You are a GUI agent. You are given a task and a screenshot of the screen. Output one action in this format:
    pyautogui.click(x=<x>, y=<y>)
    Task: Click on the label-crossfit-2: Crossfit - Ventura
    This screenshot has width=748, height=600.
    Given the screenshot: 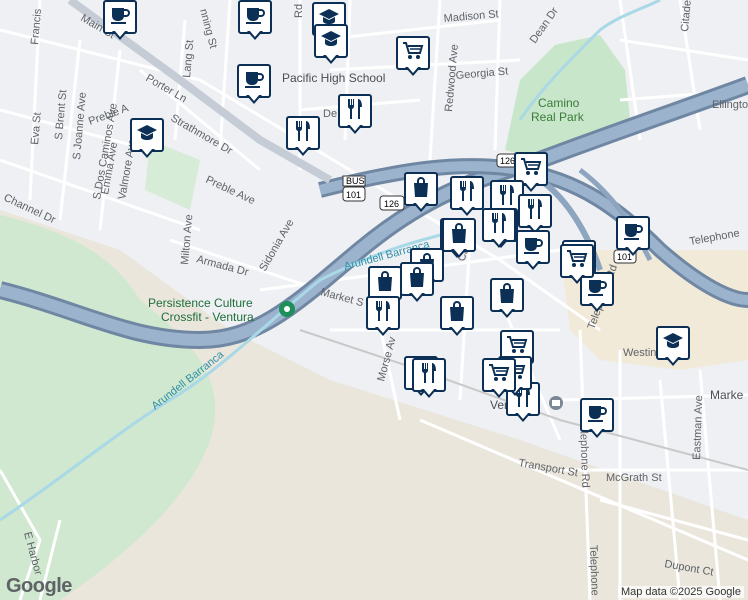 What is the action you would take?
    pyautogui.click(x=207, y=317)
    